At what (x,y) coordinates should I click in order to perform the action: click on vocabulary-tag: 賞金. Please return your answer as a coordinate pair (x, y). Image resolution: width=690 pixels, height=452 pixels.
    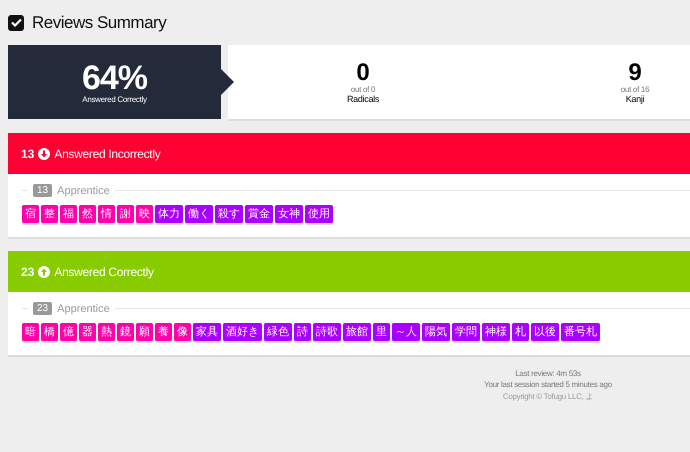
    Looking at the image, I should click on (259, 214).